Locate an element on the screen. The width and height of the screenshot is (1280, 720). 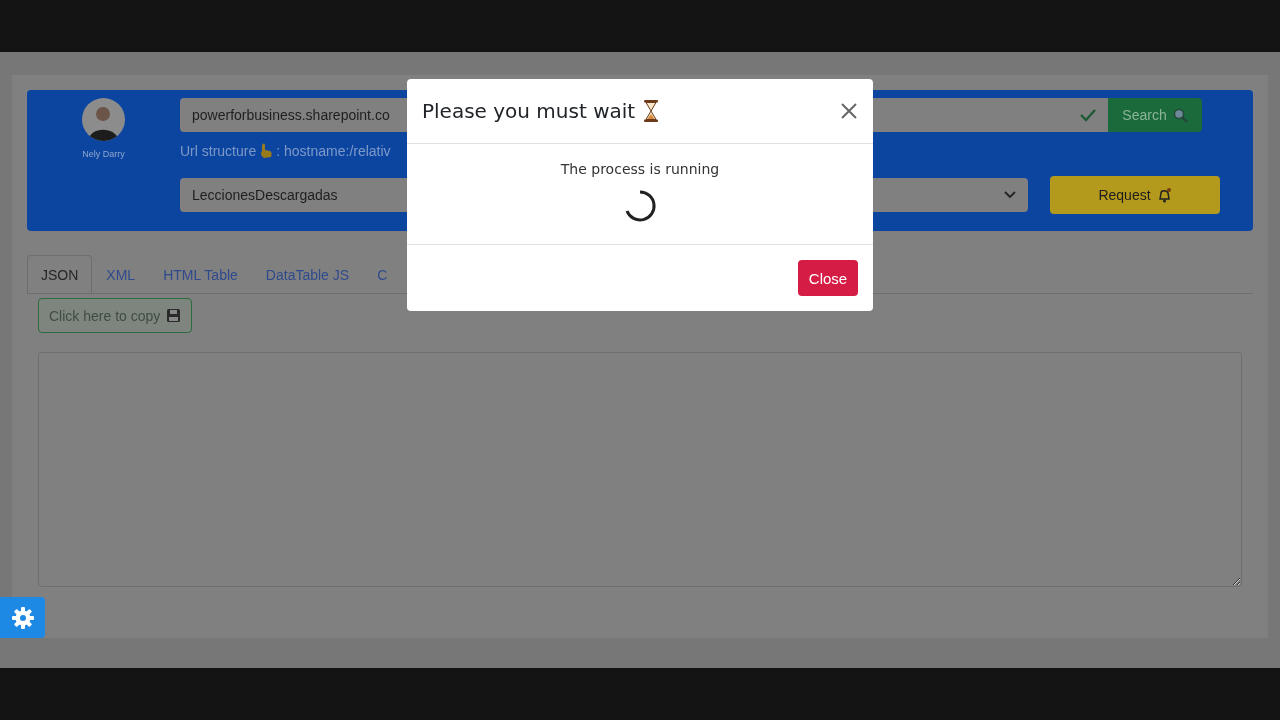
modal-message: The process is running is located at coordinates (640, 169).